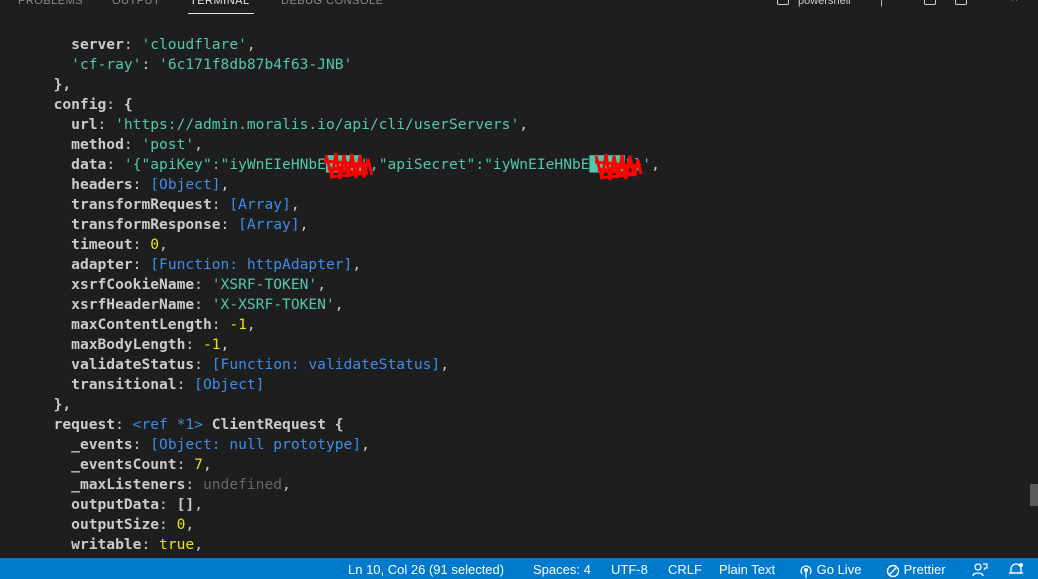 This screenshot has width=1038, height=579. I want to click on trash-icon, so click(961, 2).